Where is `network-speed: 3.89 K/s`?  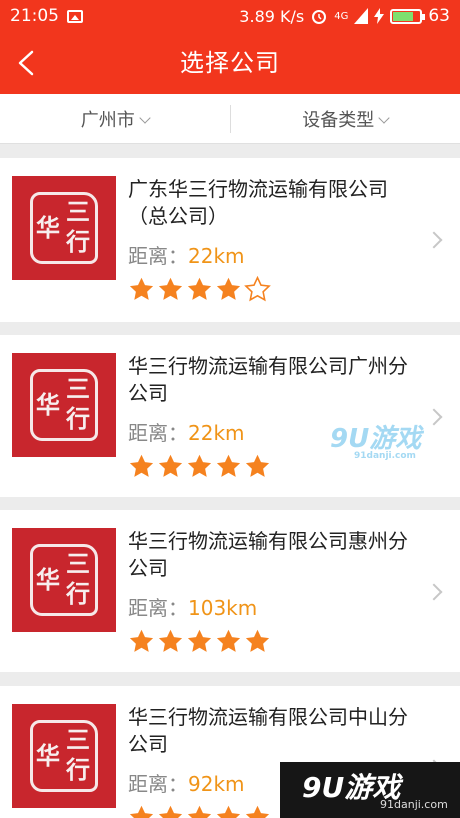 network-speed: 3.89 K/s is located at coordinates (272, 16).